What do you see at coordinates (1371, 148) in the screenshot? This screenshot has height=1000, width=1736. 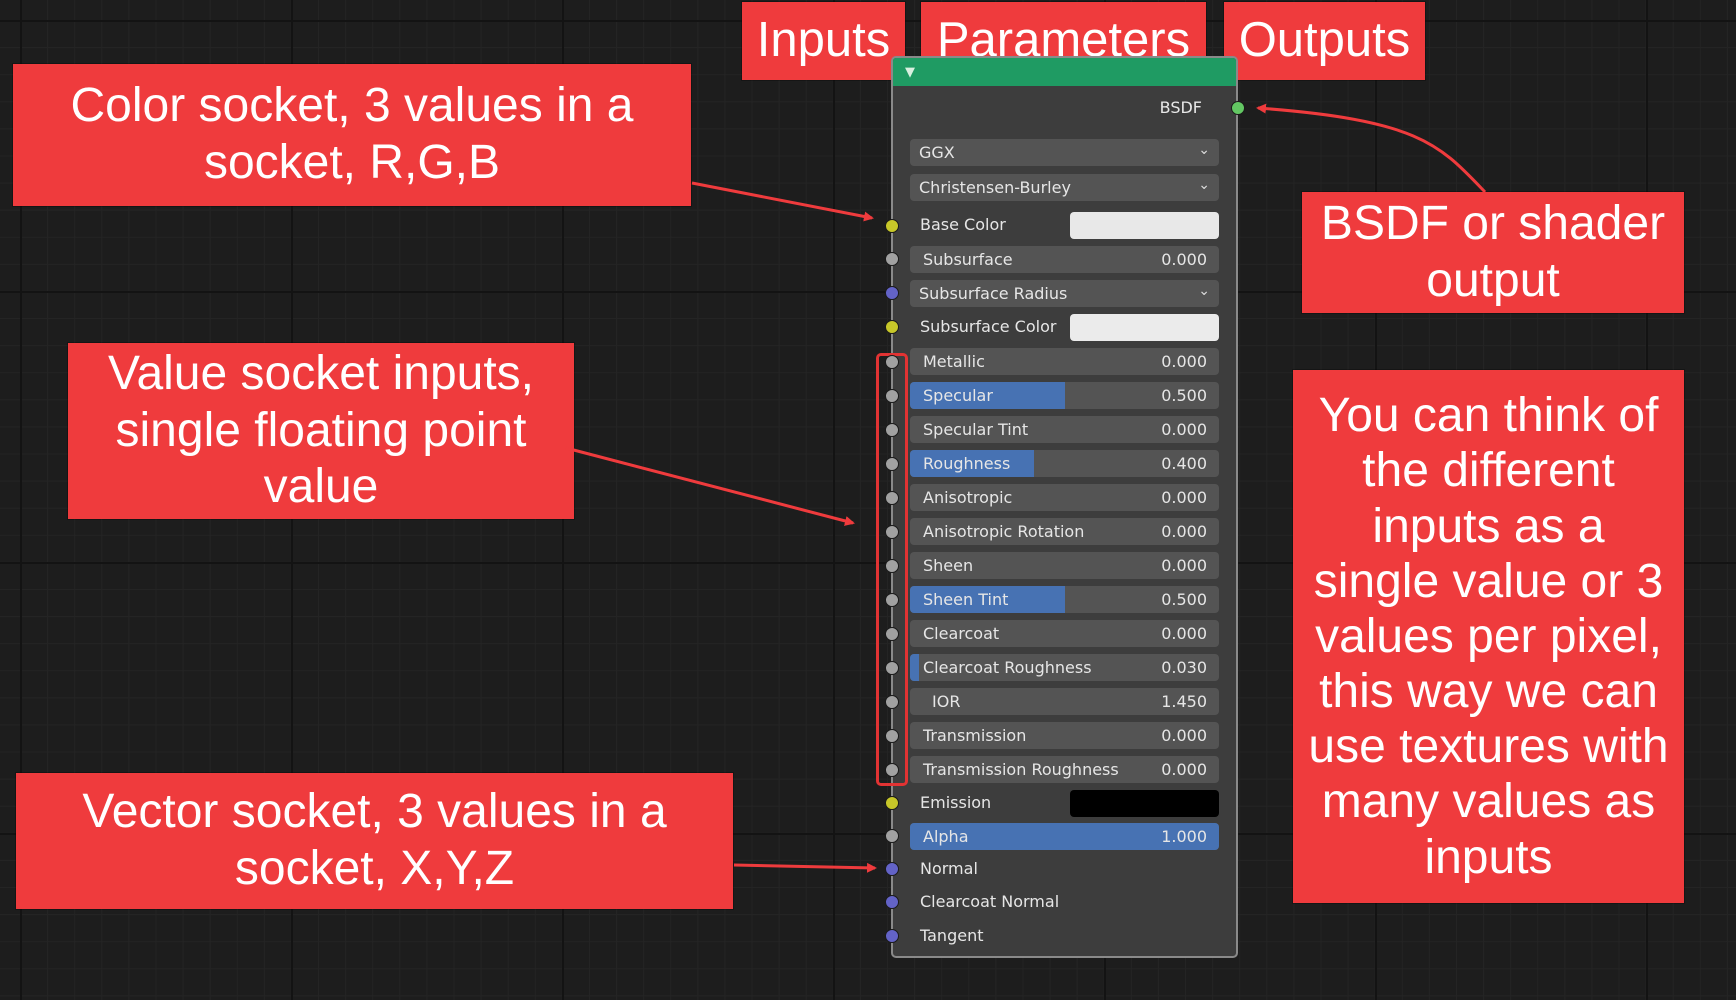 I see `bsdf-output-arrow` at bounding box center [1371, 148].